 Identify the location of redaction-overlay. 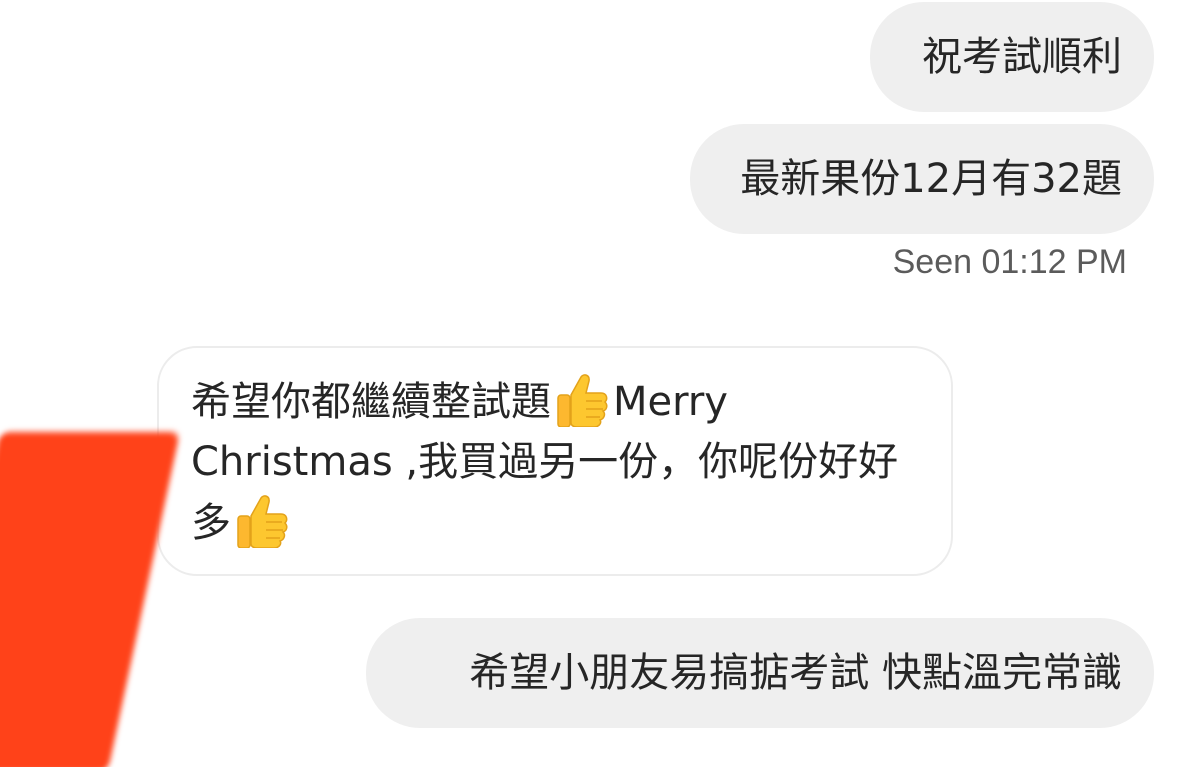
(90, 599).